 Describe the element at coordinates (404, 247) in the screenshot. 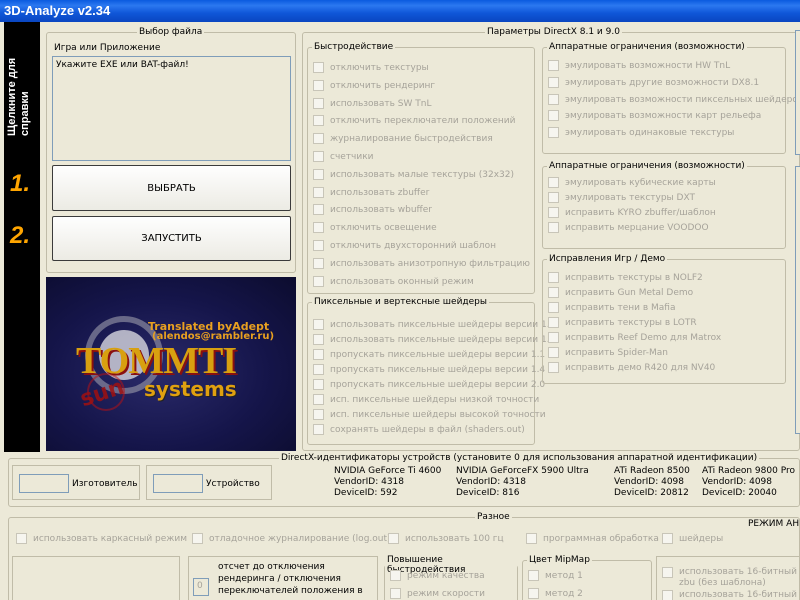

I see `performance-checkbox-10: отключить двухсторонний шаблон` at that location.